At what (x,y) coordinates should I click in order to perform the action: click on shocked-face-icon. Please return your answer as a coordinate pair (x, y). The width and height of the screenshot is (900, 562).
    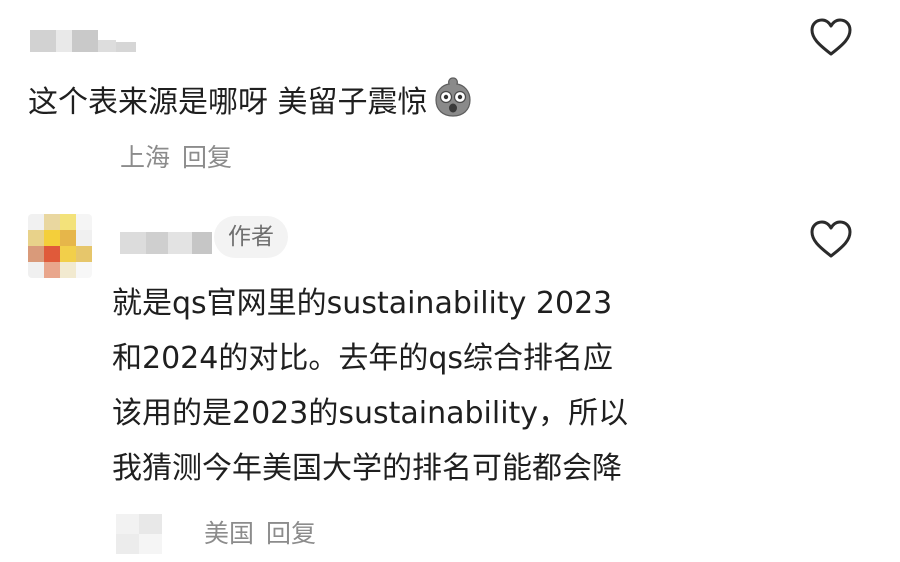
    Looking at the image, I should click on (452, 97).